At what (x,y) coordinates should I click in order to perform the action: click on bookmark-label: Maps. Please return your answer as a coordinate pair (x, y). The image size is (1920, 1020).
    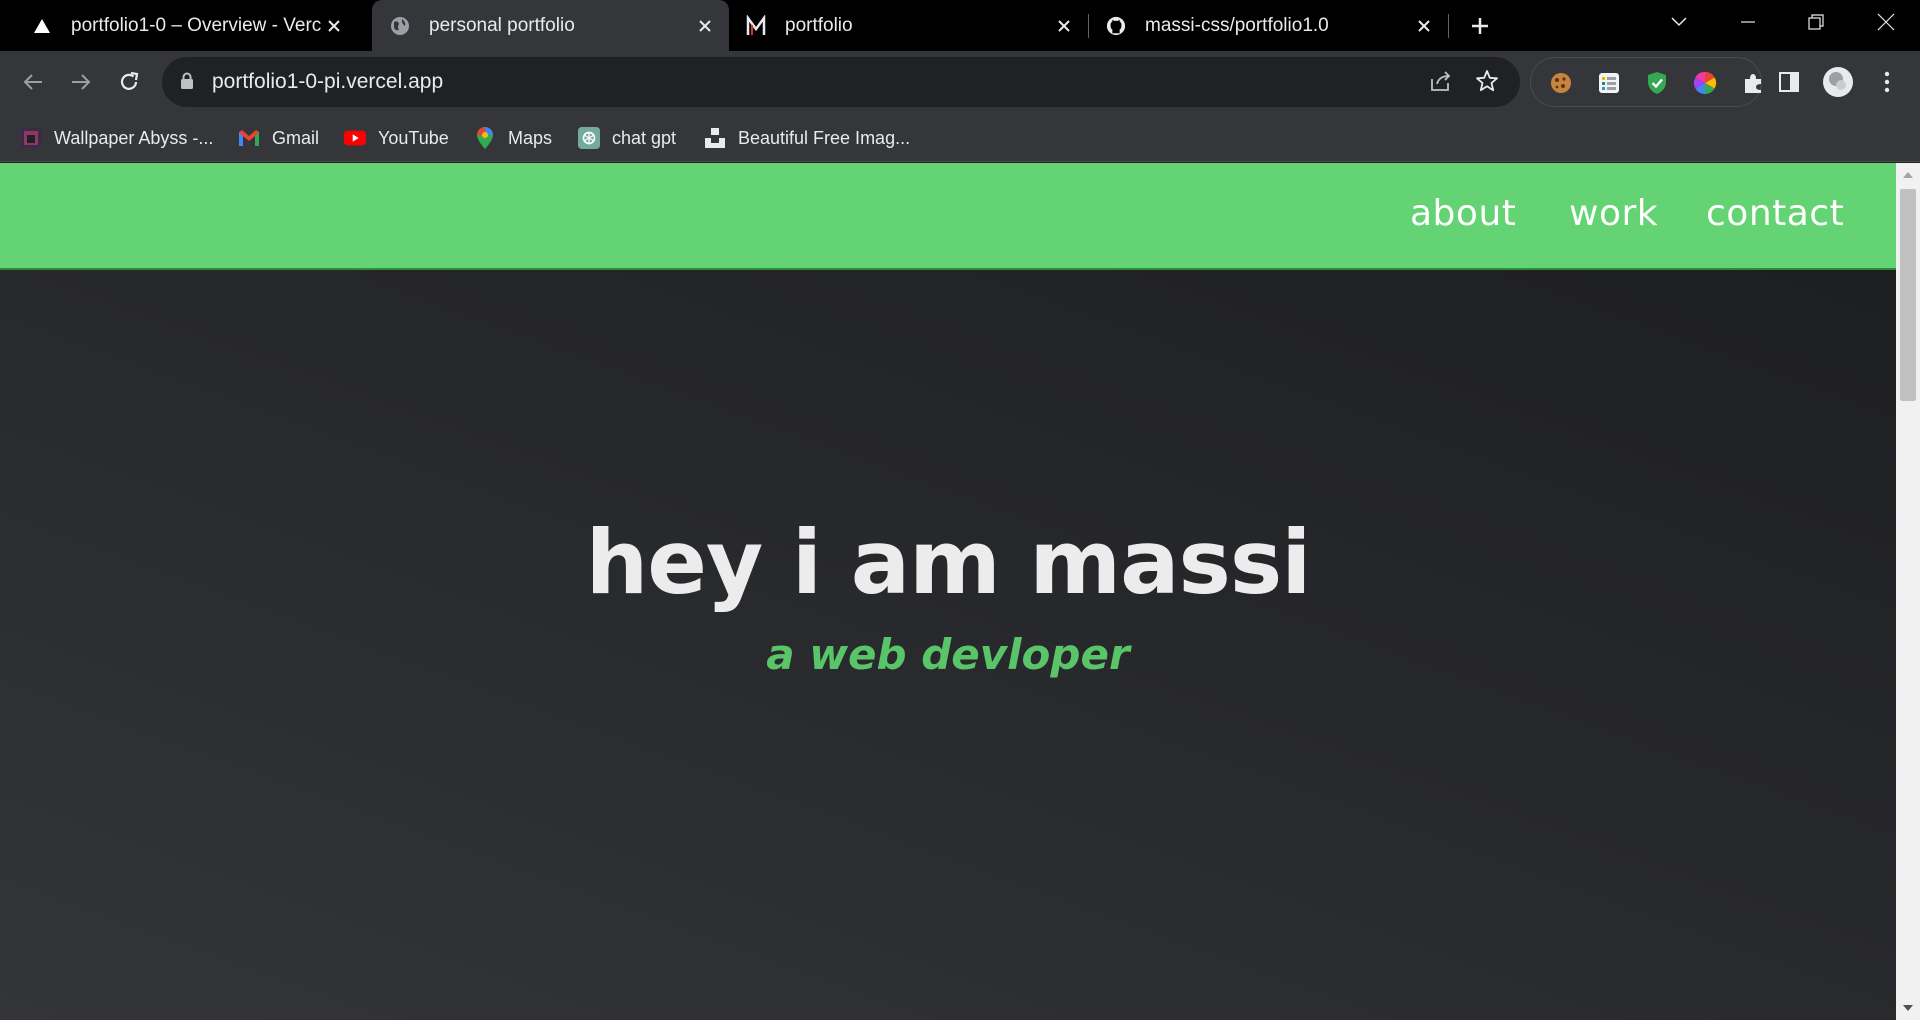
    Looking at the image, I should click on (530, 137).